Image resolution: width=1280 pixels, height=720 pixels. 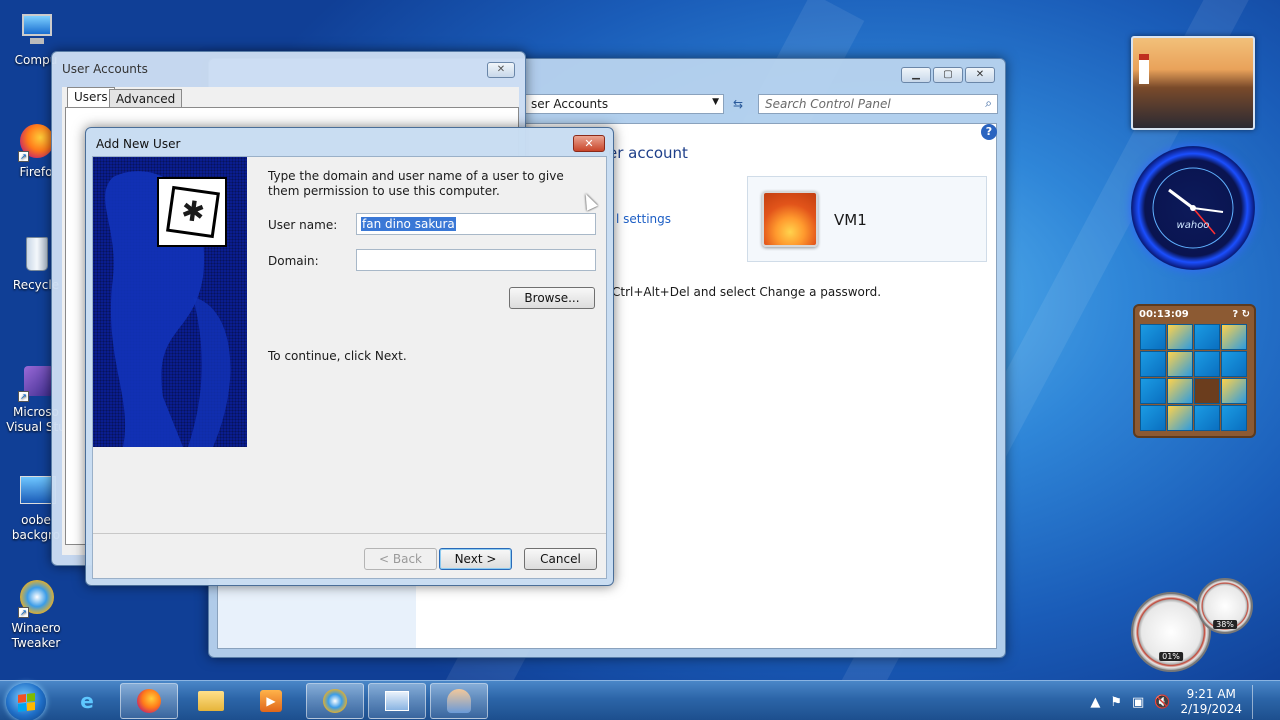 I want to click on user-security-icon: ✱, so click(x=192, y=212).